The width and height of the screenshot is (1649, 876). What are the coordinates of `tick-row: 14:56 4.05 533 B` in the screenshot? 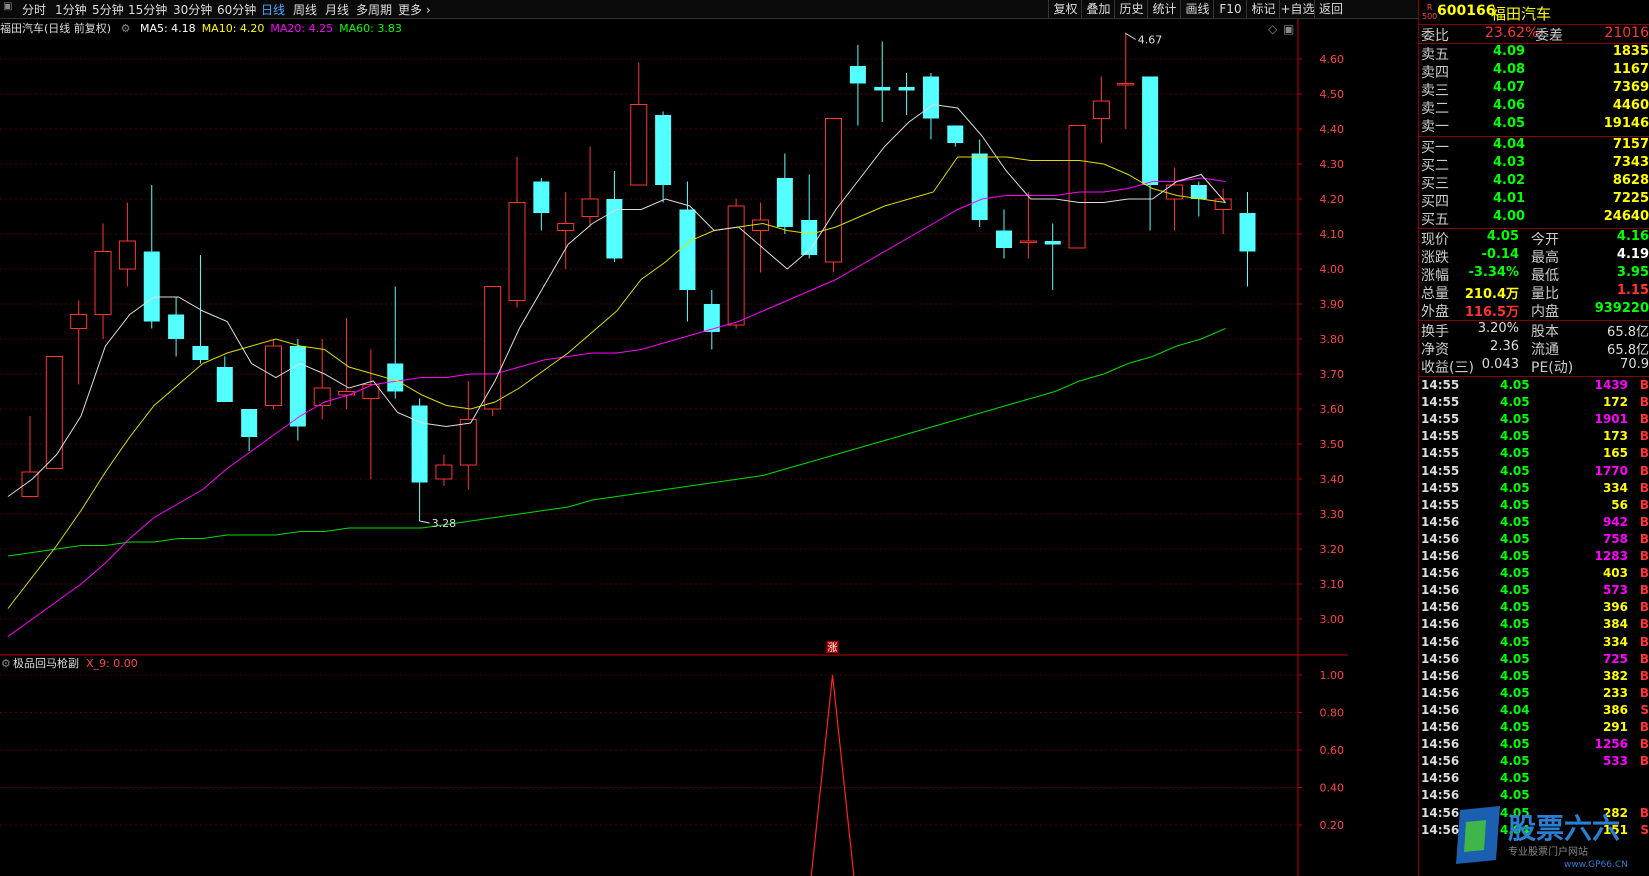 It's located at (1534, 762).